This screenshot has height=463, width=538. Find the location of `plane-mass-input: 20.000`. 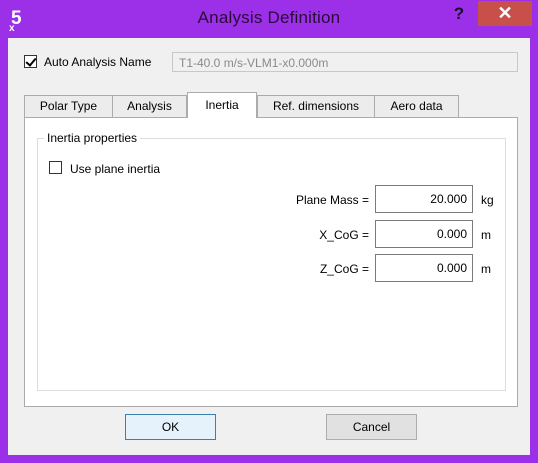

plane-mass-input: 20.000 is located at coordinates (424, 199).